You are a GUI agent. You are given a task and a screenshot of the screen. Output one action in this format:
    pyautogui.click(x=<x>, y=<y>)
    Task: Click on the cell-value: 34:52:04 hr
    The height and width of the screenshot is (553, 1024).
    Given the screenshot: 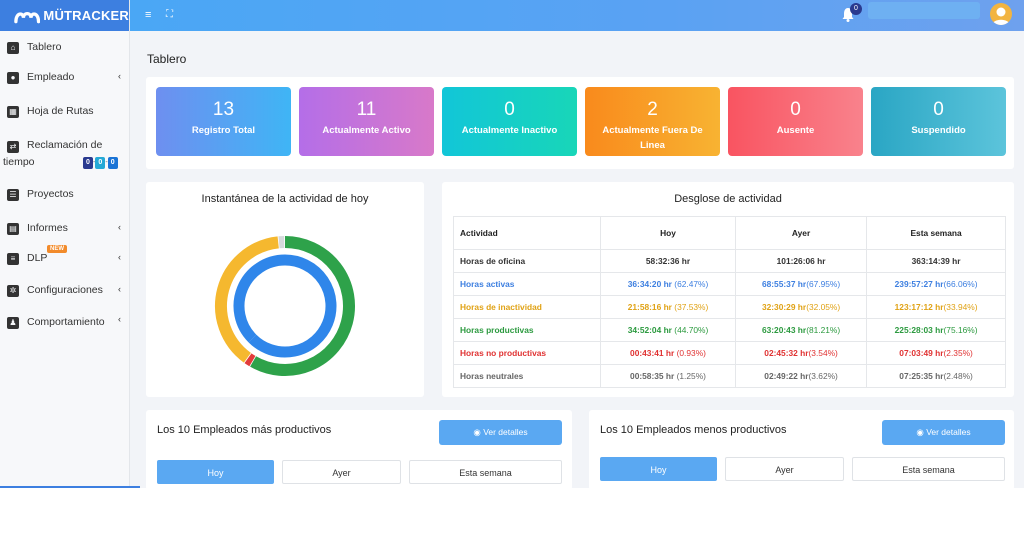 What is the action you would take?
    pyautogui.click(x=649, y=330)
    